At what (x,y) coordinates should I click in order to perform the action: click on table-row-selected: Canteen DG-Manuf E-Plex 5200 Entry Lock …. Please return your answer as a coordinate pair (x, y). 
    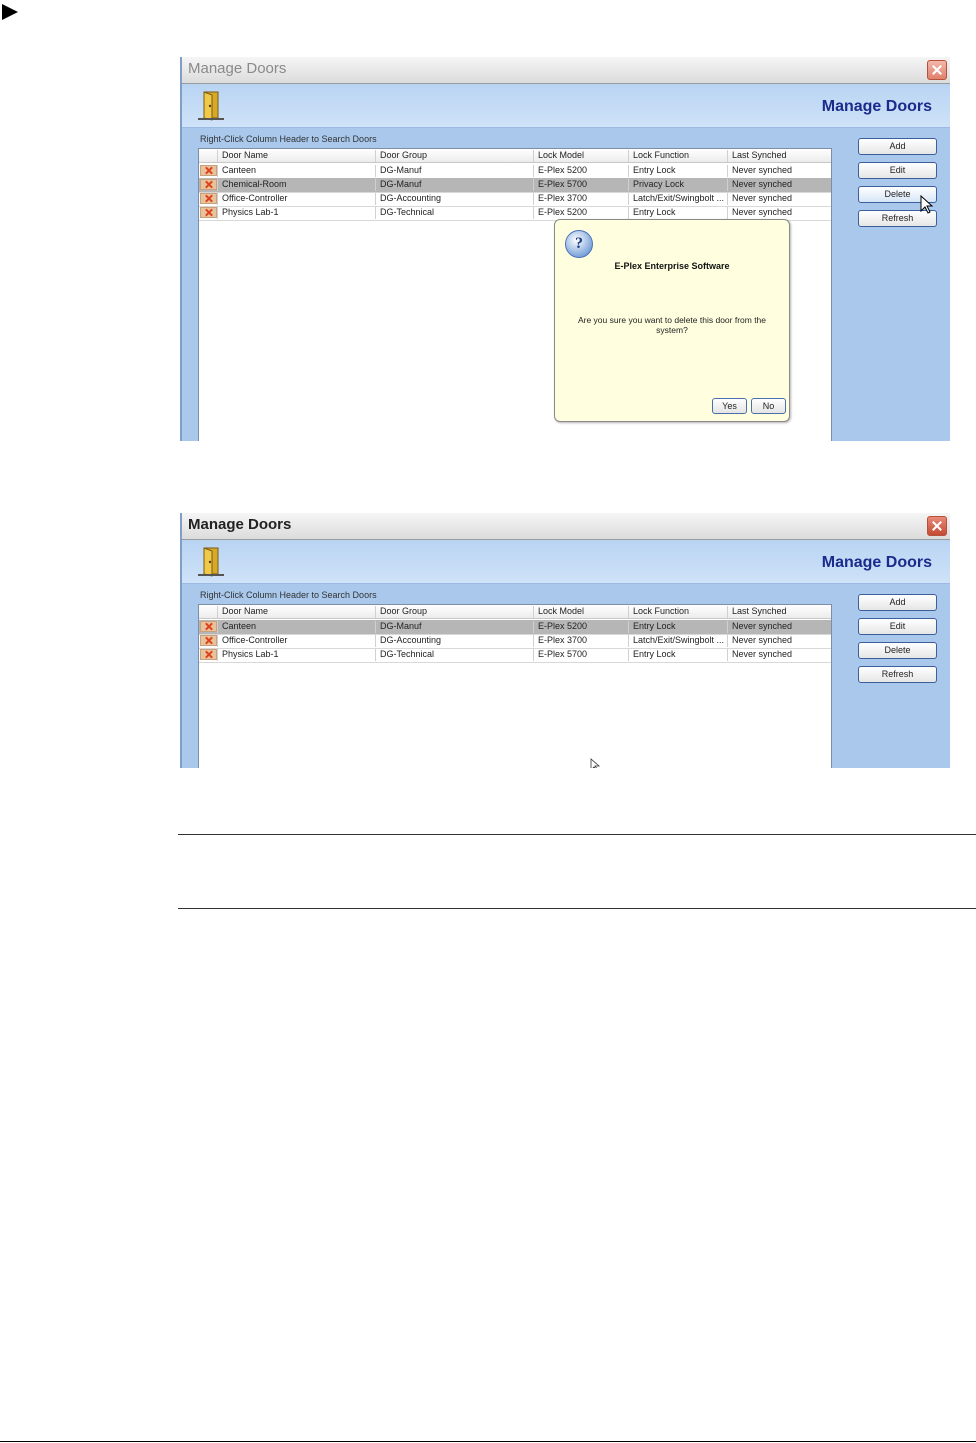
    Looking at the image, I should click on (515, 627).